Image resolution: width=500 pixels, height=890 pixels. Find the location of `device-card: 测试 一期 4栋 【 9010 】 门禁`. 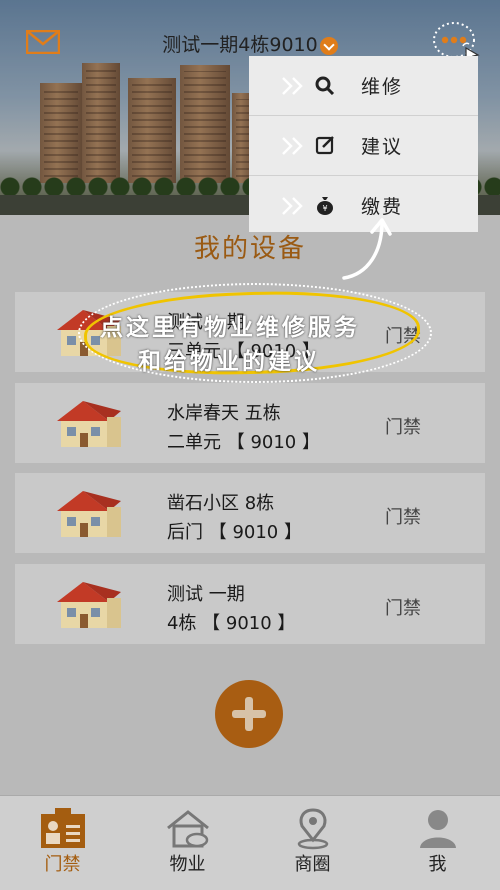

device-card: 测试 一期 4栋 【 9010 】 门禁 is located at coordinates (250, 604).